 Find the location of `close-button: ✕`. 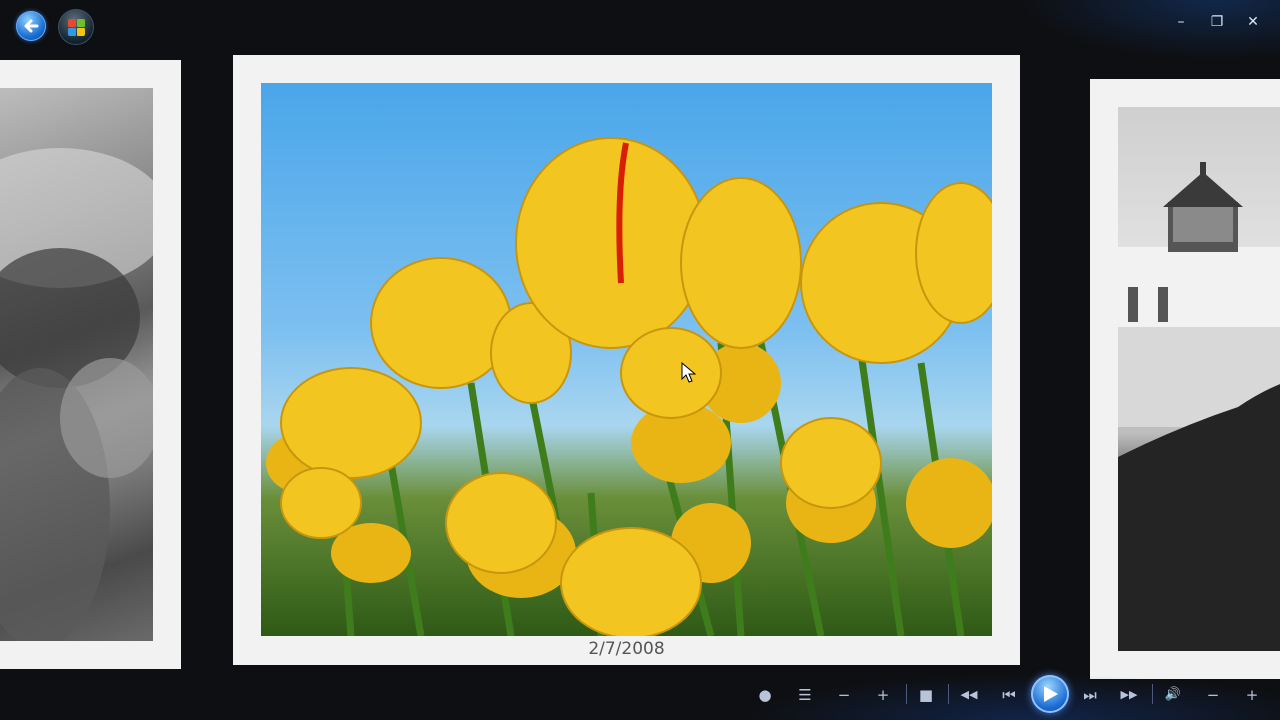

close-button: ✕ is located at coordinates (1253, 22).